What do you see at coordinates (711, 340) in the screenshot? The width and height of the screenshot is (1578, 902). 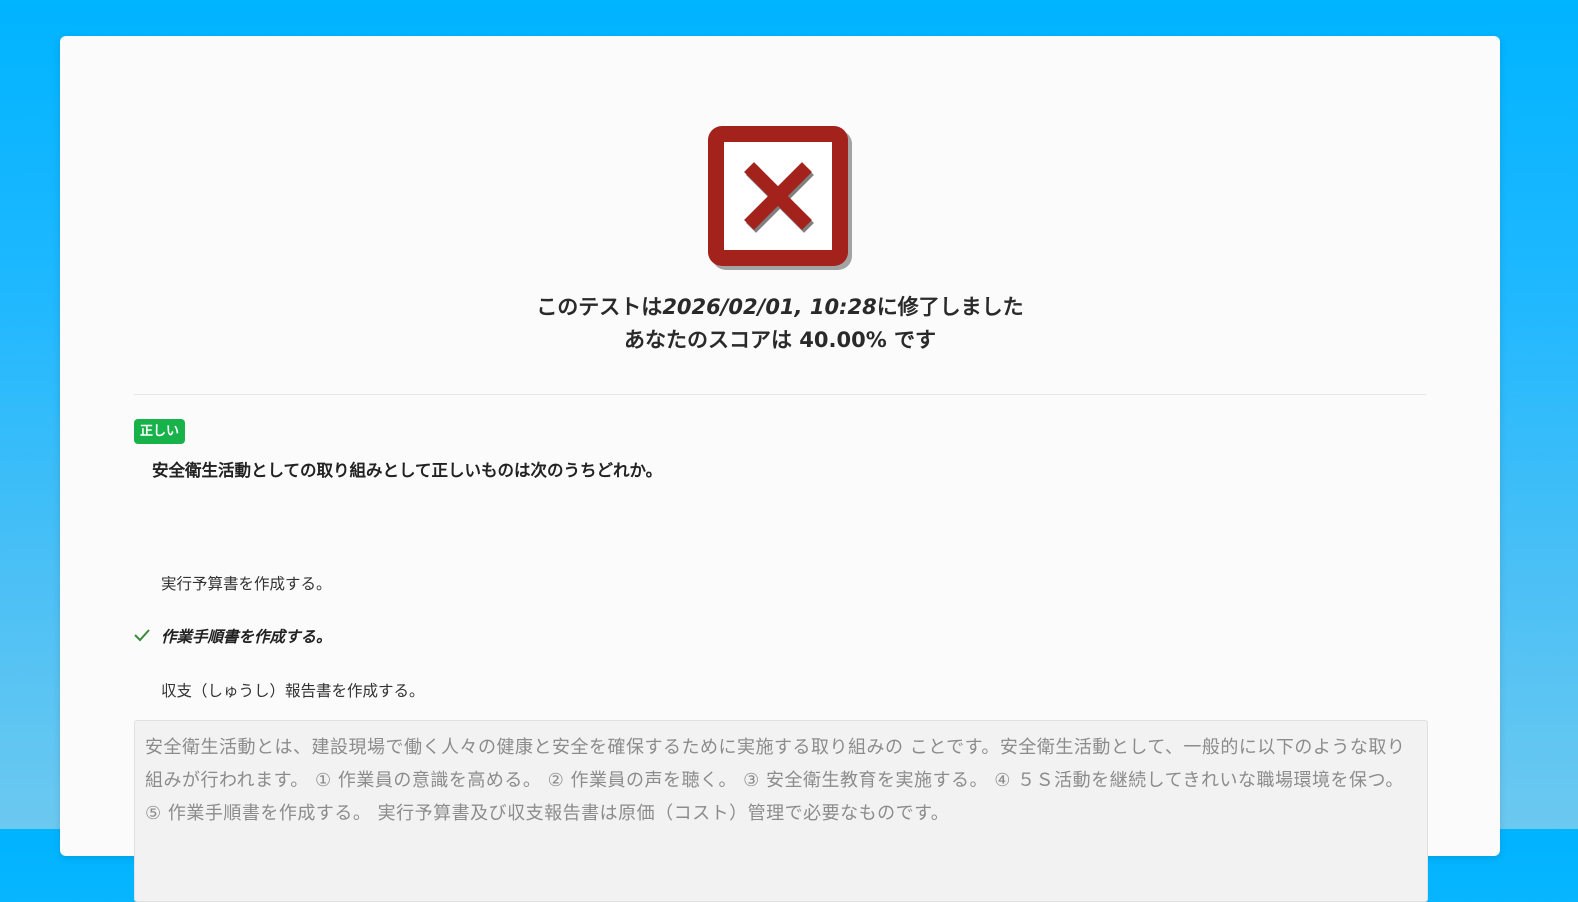 I see `score-prefix: あなたのスコアは` at bounding box center [711, 340].